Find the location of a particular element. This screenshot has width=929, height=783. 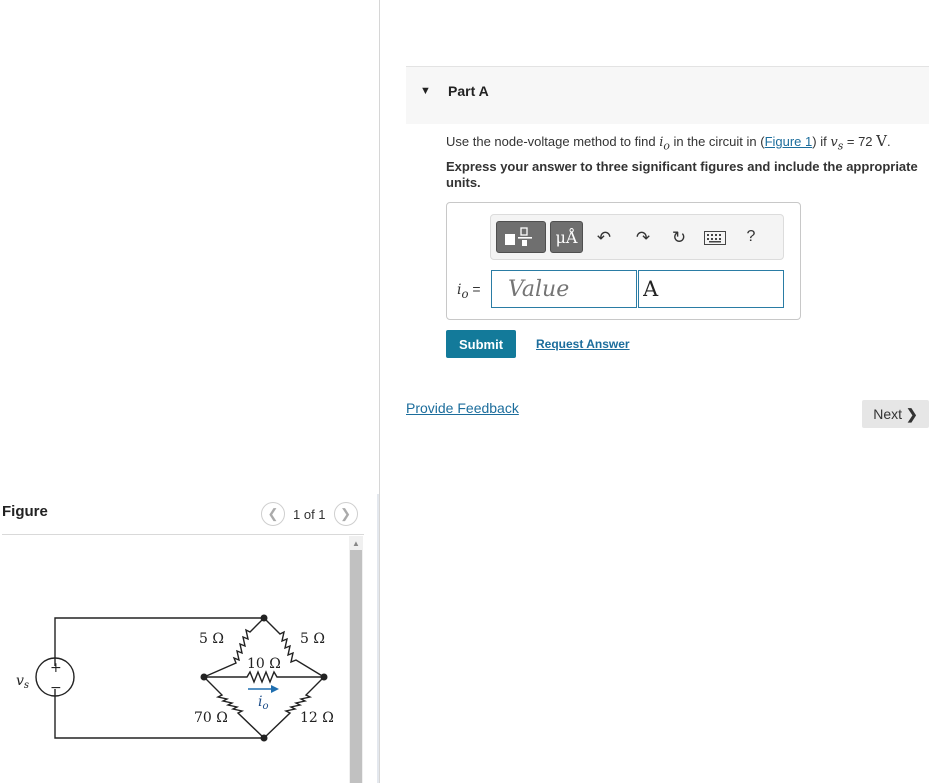

figure-pager: ❮ 1 of 1 ❯ is located at coordinates (309, 514).